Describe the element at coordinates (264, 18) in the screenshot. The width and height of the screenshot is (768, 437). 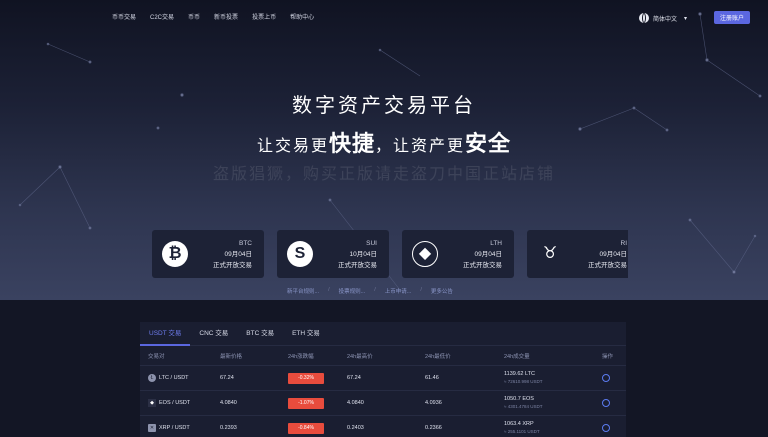
I see `nav-vote-listing: 投票上币` at that location.